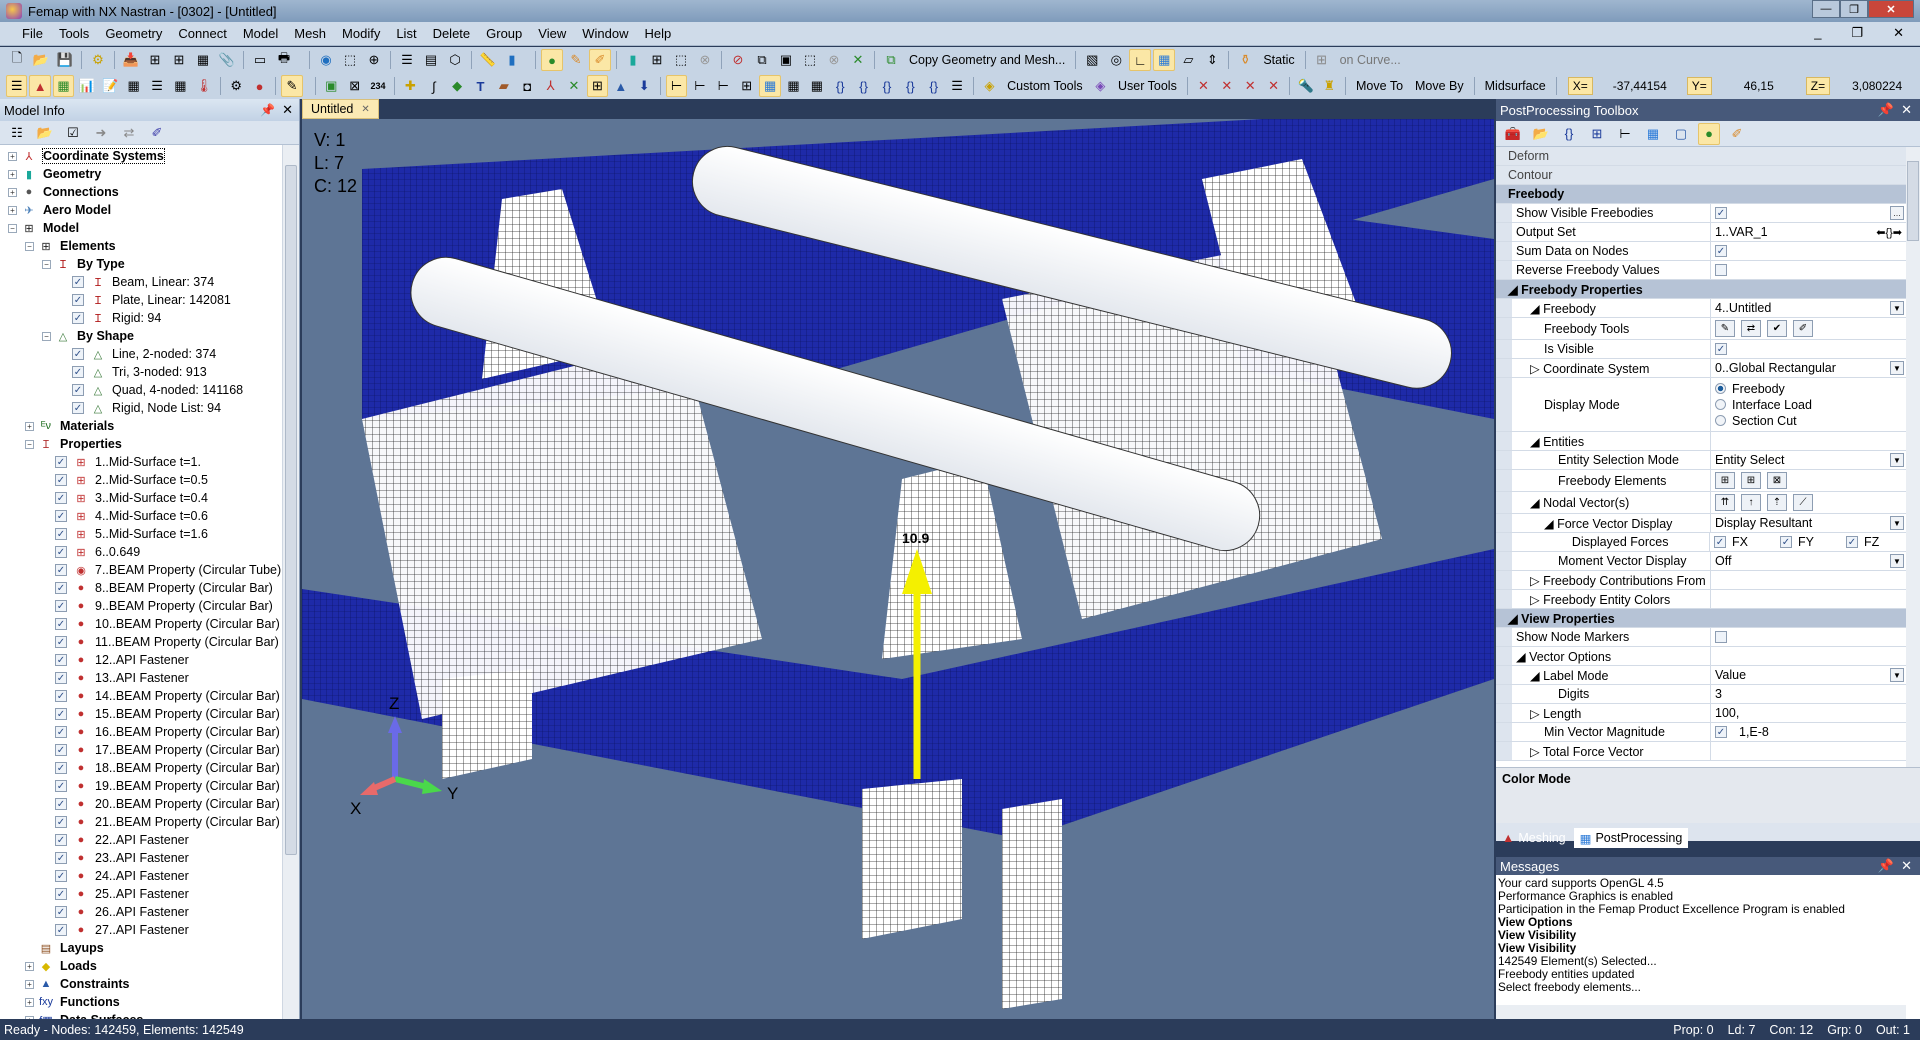 The image size is (1920, 1040). What do you see at coordinates (1808, 561) in the screenshot?
I see `property-value: Off ▼` at bounding box center [1808, 561].